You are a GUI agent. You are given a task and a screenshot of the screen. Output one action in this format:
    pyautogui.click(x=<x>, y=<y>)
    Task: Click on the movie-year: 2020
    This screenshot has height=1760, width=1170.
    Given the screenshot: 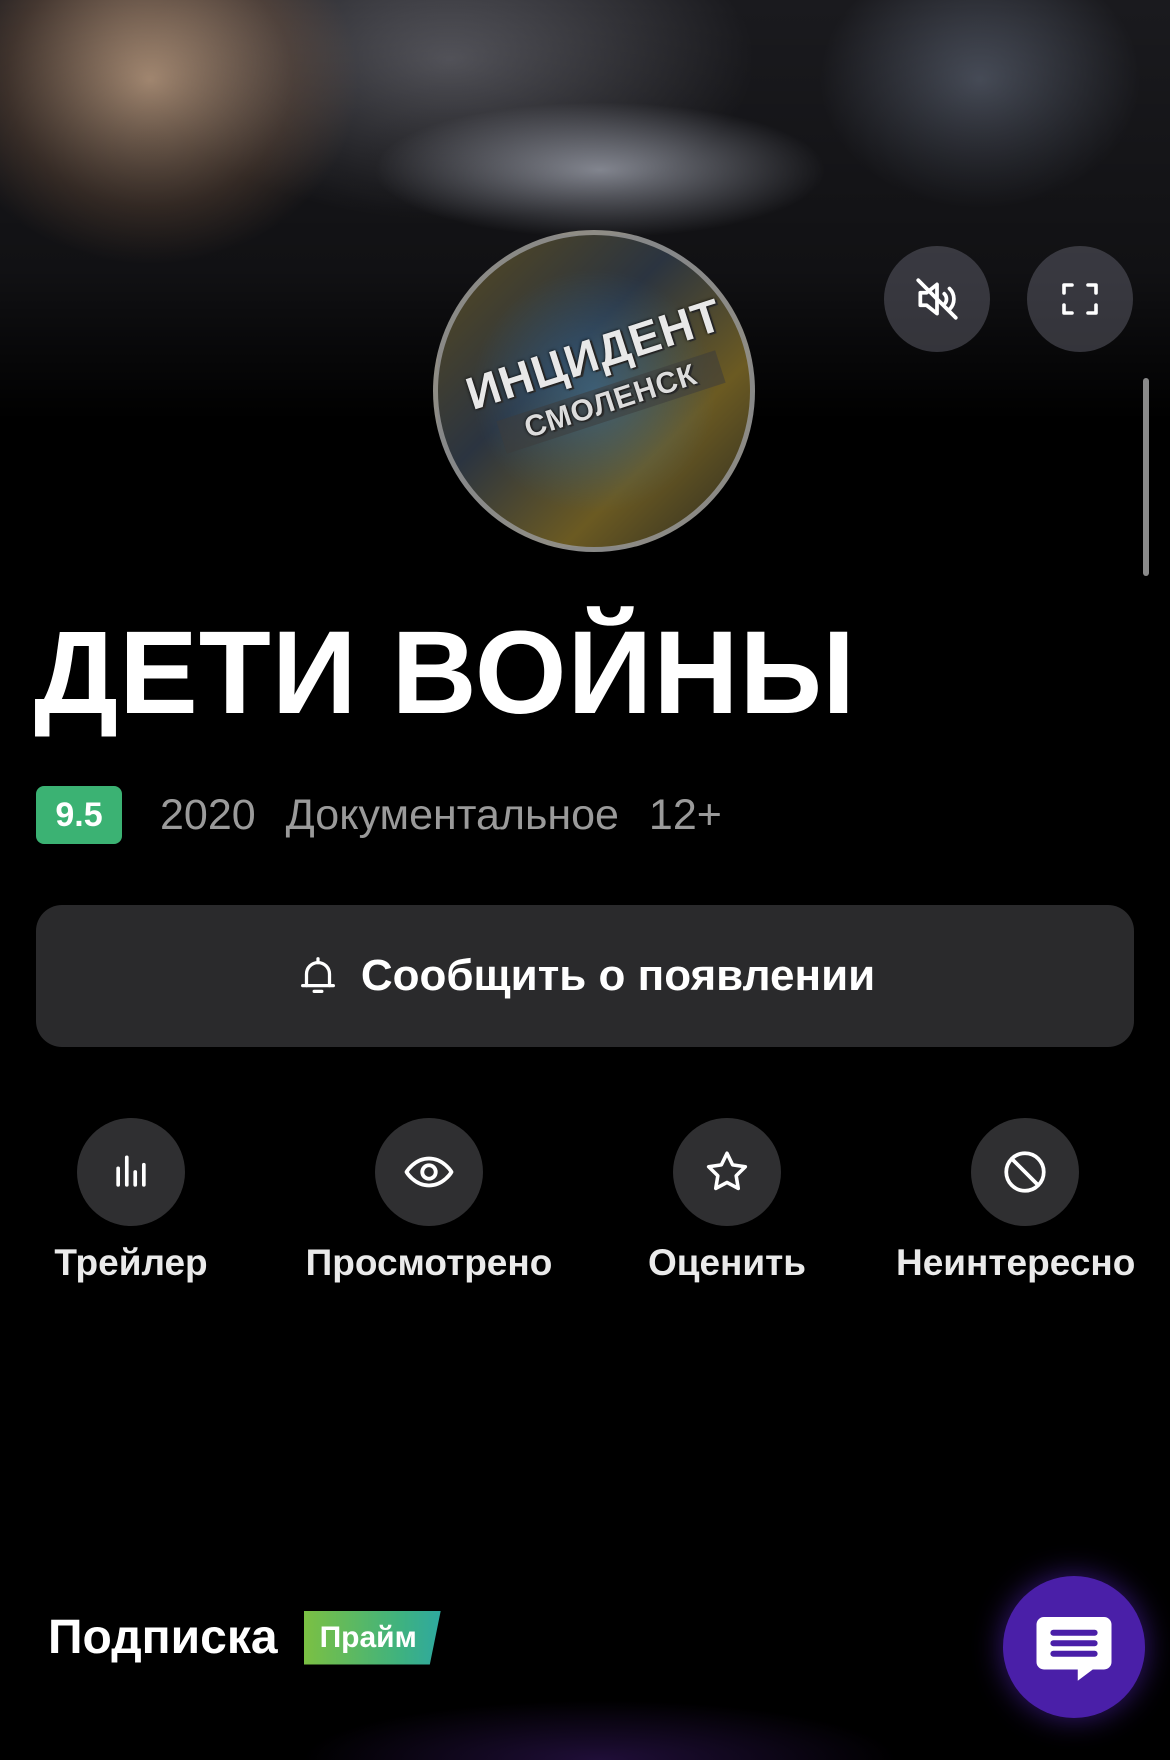 What is the action you would take?
    pyautogui.click(x=208, y=814)
    